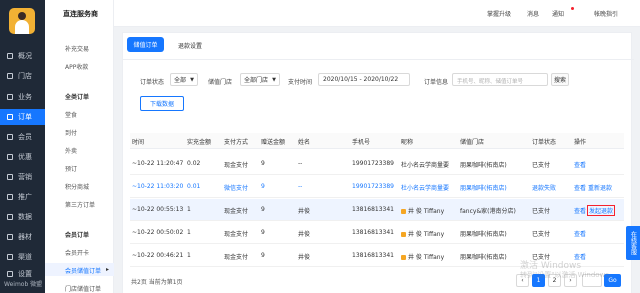  I want to click on nav-channel: 渠道, so click(22, 257).